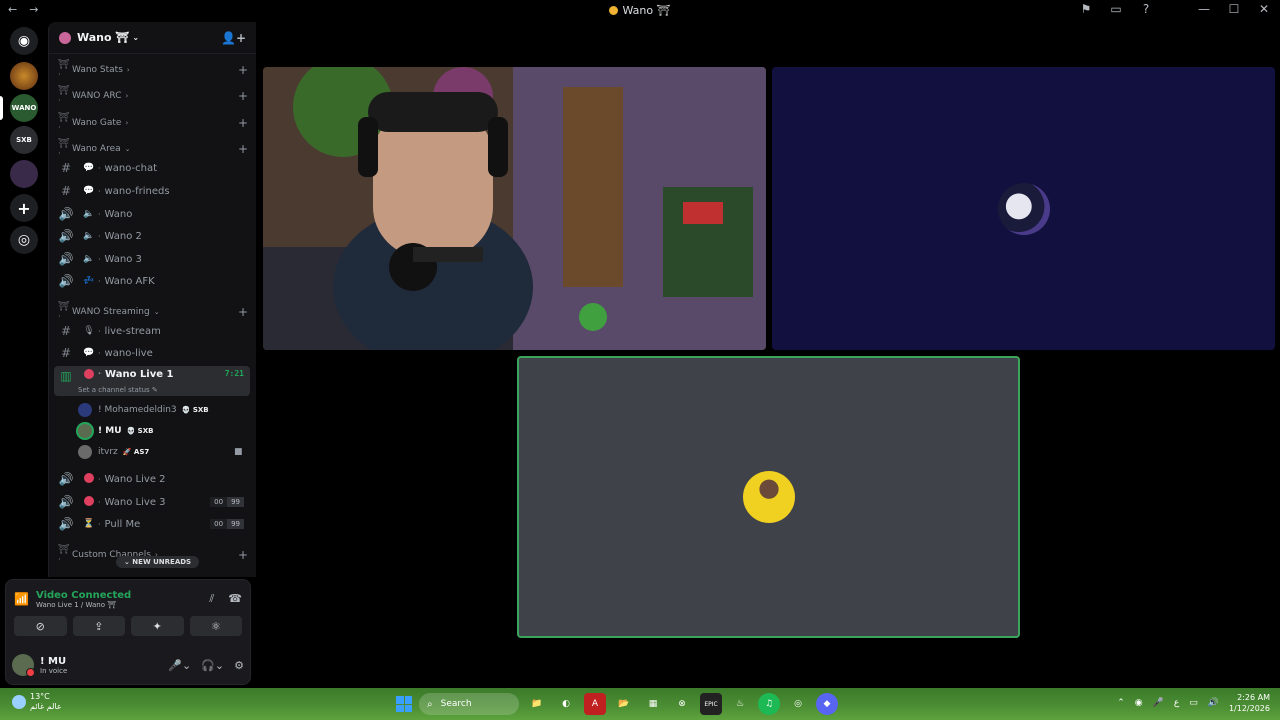  What do you see at coordinates (456, 704) in the screenshot?
I see `search-placeholder: Search` at bounding box center [456, 704].